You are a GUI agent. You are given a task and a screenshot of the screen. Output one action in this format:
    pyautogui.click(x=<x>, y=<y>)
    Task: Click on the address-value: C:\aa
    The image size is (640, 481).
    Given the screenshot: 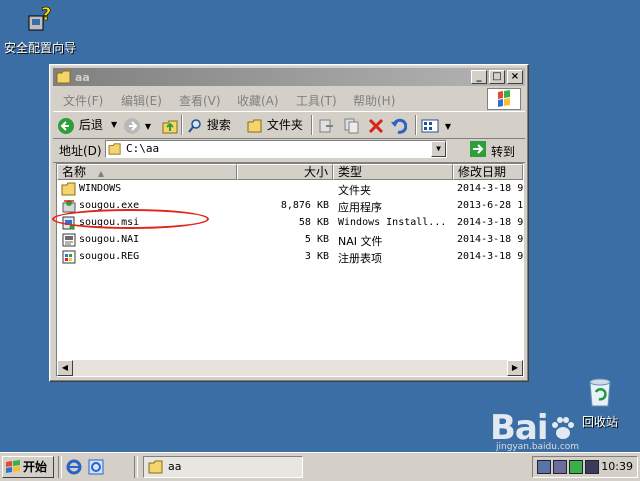 What is the action you would take?
    pyautogui.click(x=143, y=148)
    